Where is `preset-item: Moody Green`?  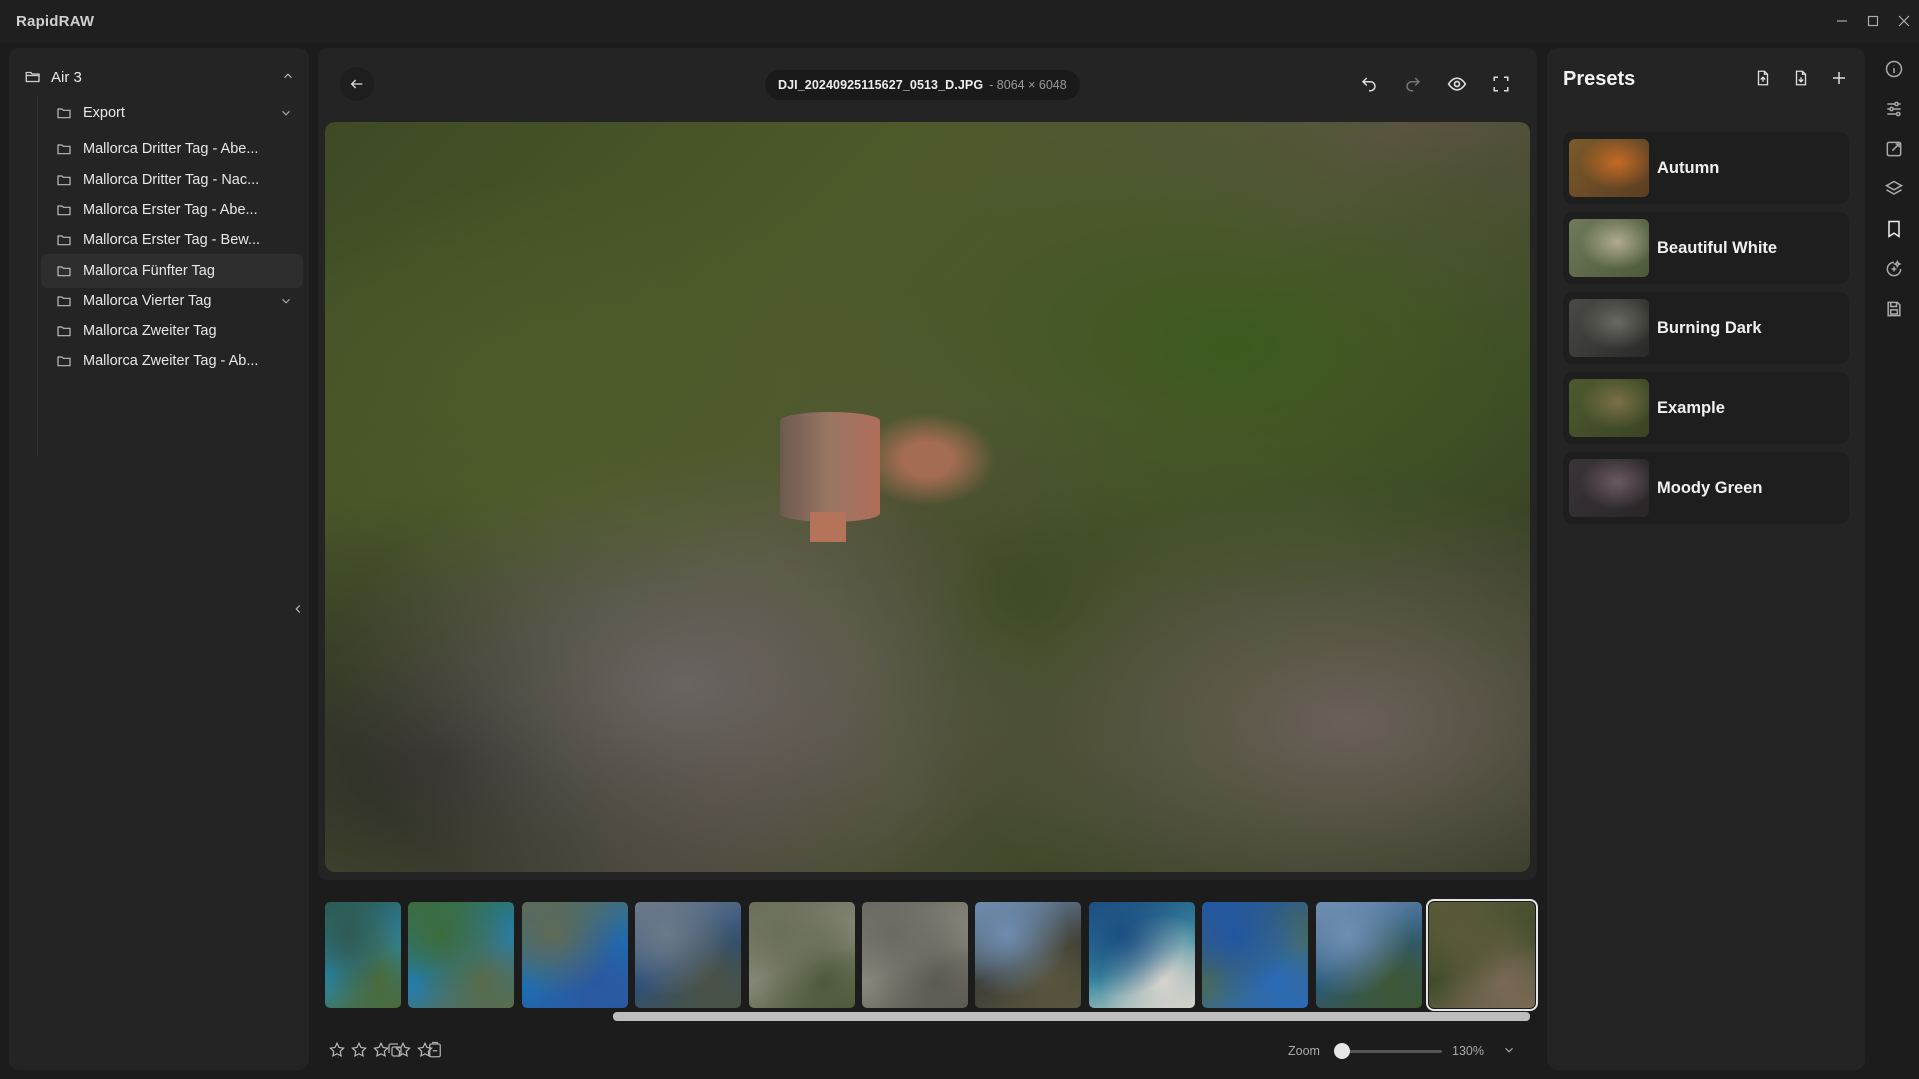 preset-item: Moody Green is located at coordinates (1706, 488).